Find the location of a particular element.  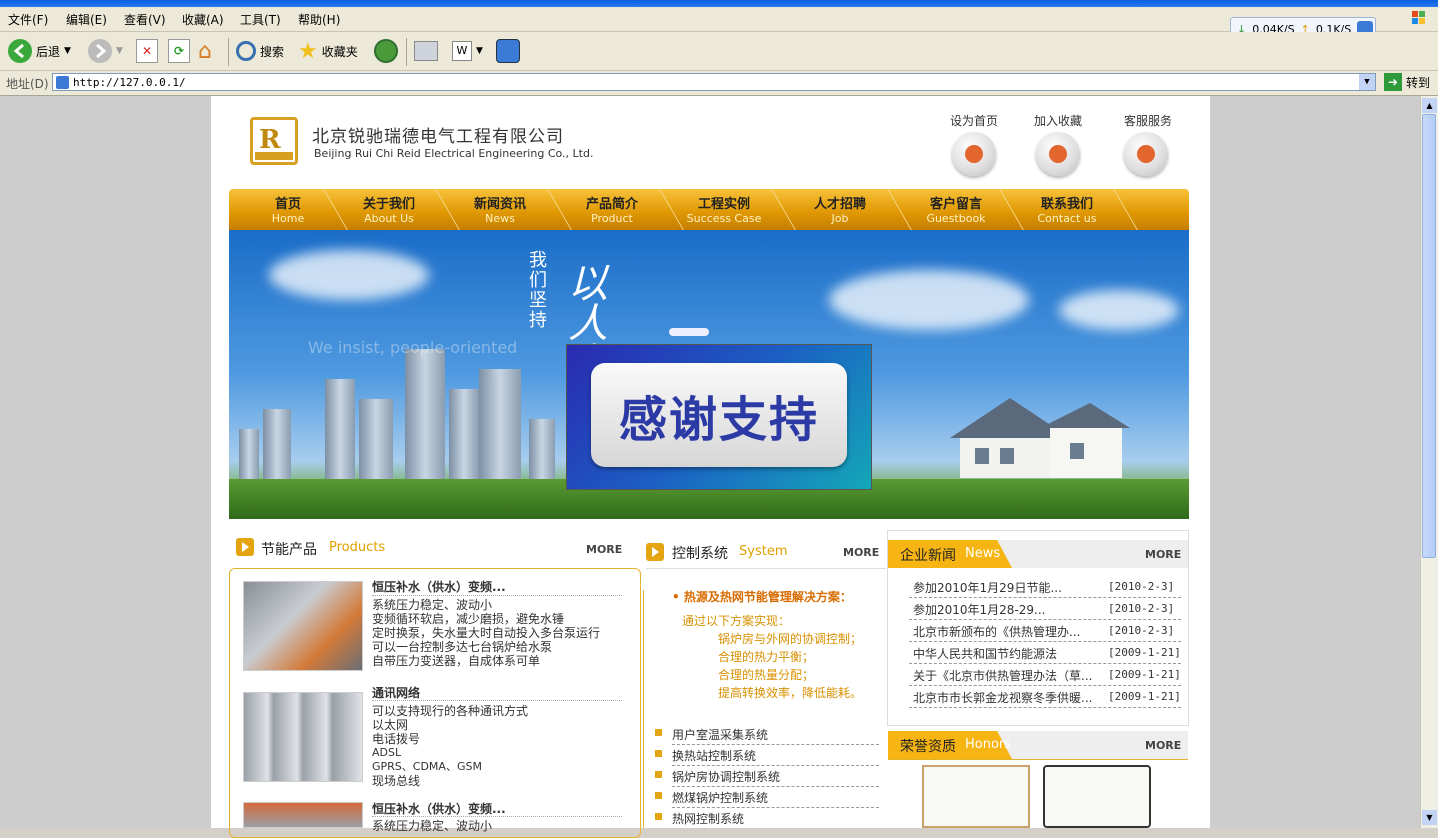

menu-view: 查看(V) is located at coordinates (145, 19).